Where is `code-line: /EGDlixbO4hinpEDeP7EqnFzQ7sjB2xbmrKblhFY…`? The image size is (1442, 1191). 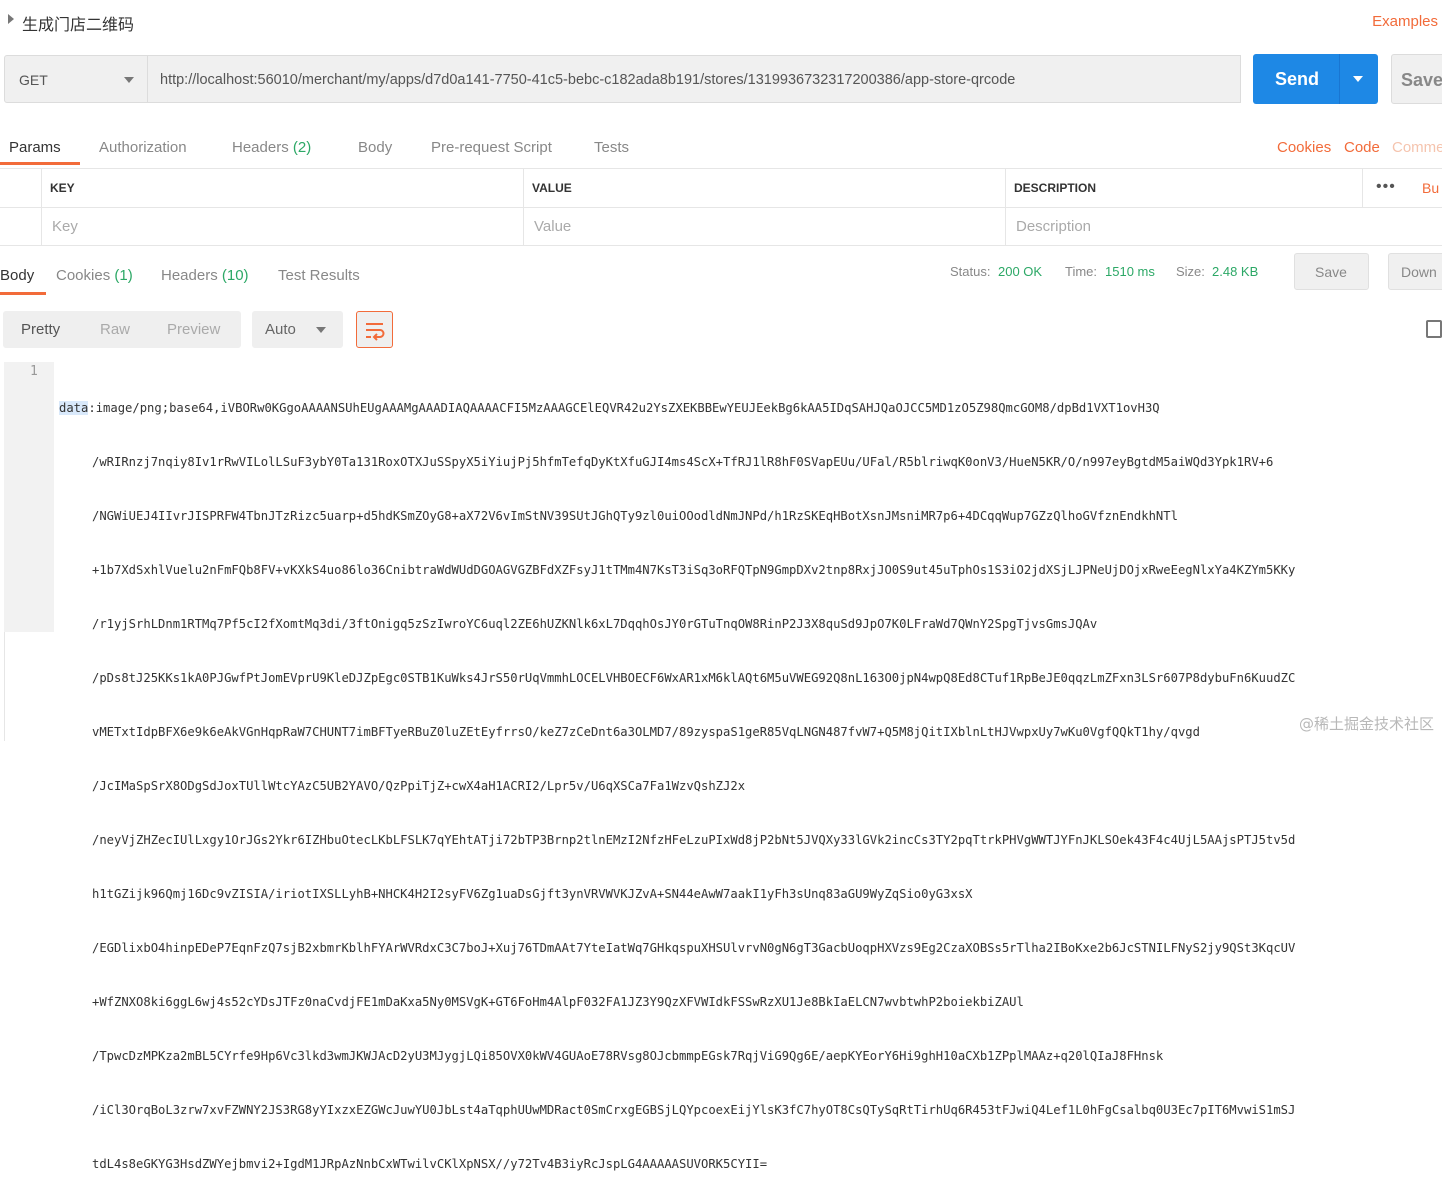 code-line: /EGDlixbO4hinpEDeP7EqnFzQ7sjB2xbmrKblhFY… is located at coordinates (694, 948).